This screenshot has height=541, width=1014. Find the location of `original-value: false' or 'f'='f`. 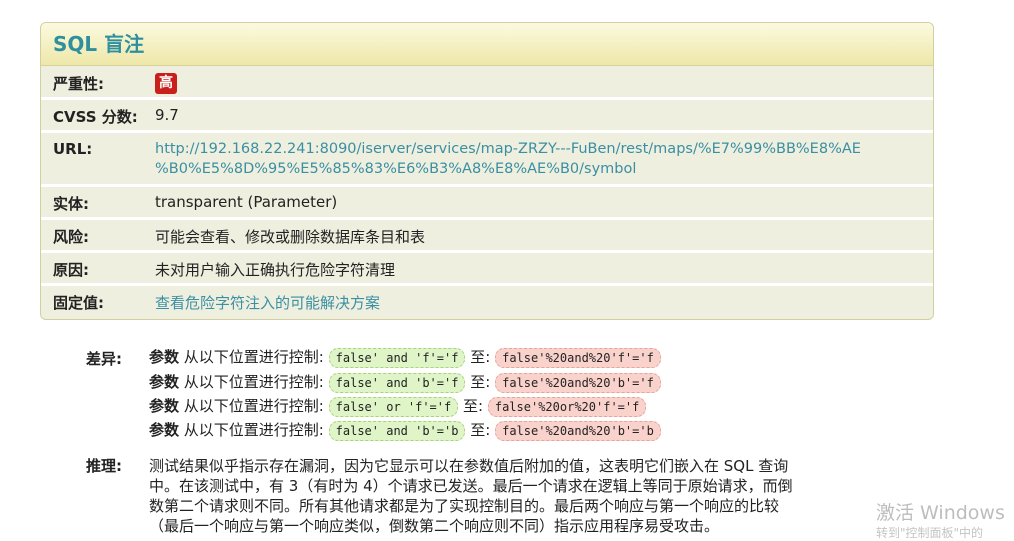

original-value: false' or 'f'='f is located at coordinates (393, 407).